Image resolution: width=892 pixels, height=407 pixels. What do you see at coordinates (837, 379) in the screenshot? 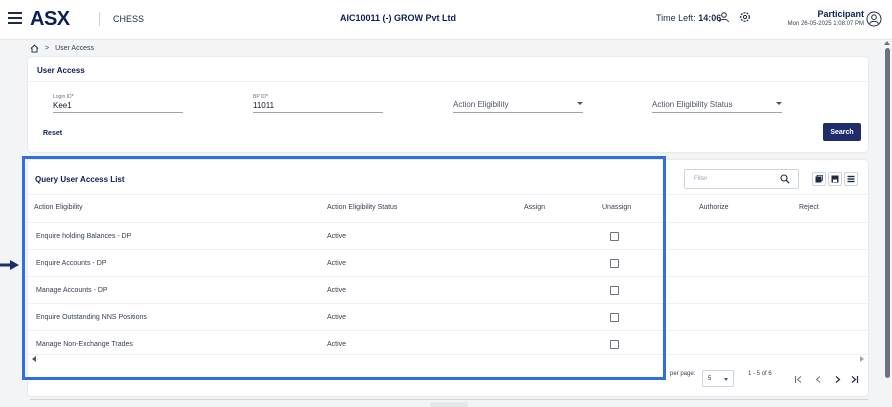
I see `next-page-icon` at bounding box center [837, 379].